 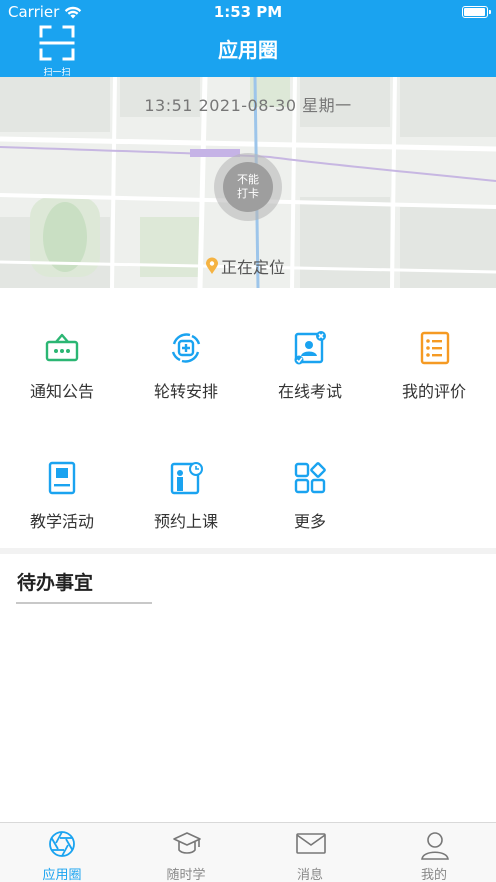 What do you see at coordinates (309, 391) in the screenshot?
I see `feature-label: 在线考试` at bounding box center [309, 391].